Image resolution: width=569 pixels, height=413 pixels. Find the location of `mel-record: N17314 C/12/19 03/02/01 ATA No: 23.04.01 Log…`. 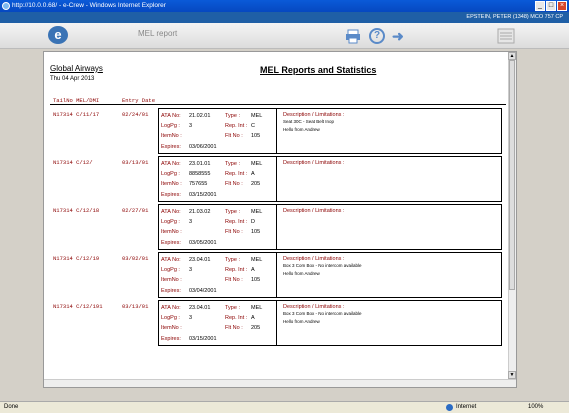

mel-record: N17314 C/12/19 03/02/01 ATA No: 23.04.01 Log… is located at coordinates (278, 275).